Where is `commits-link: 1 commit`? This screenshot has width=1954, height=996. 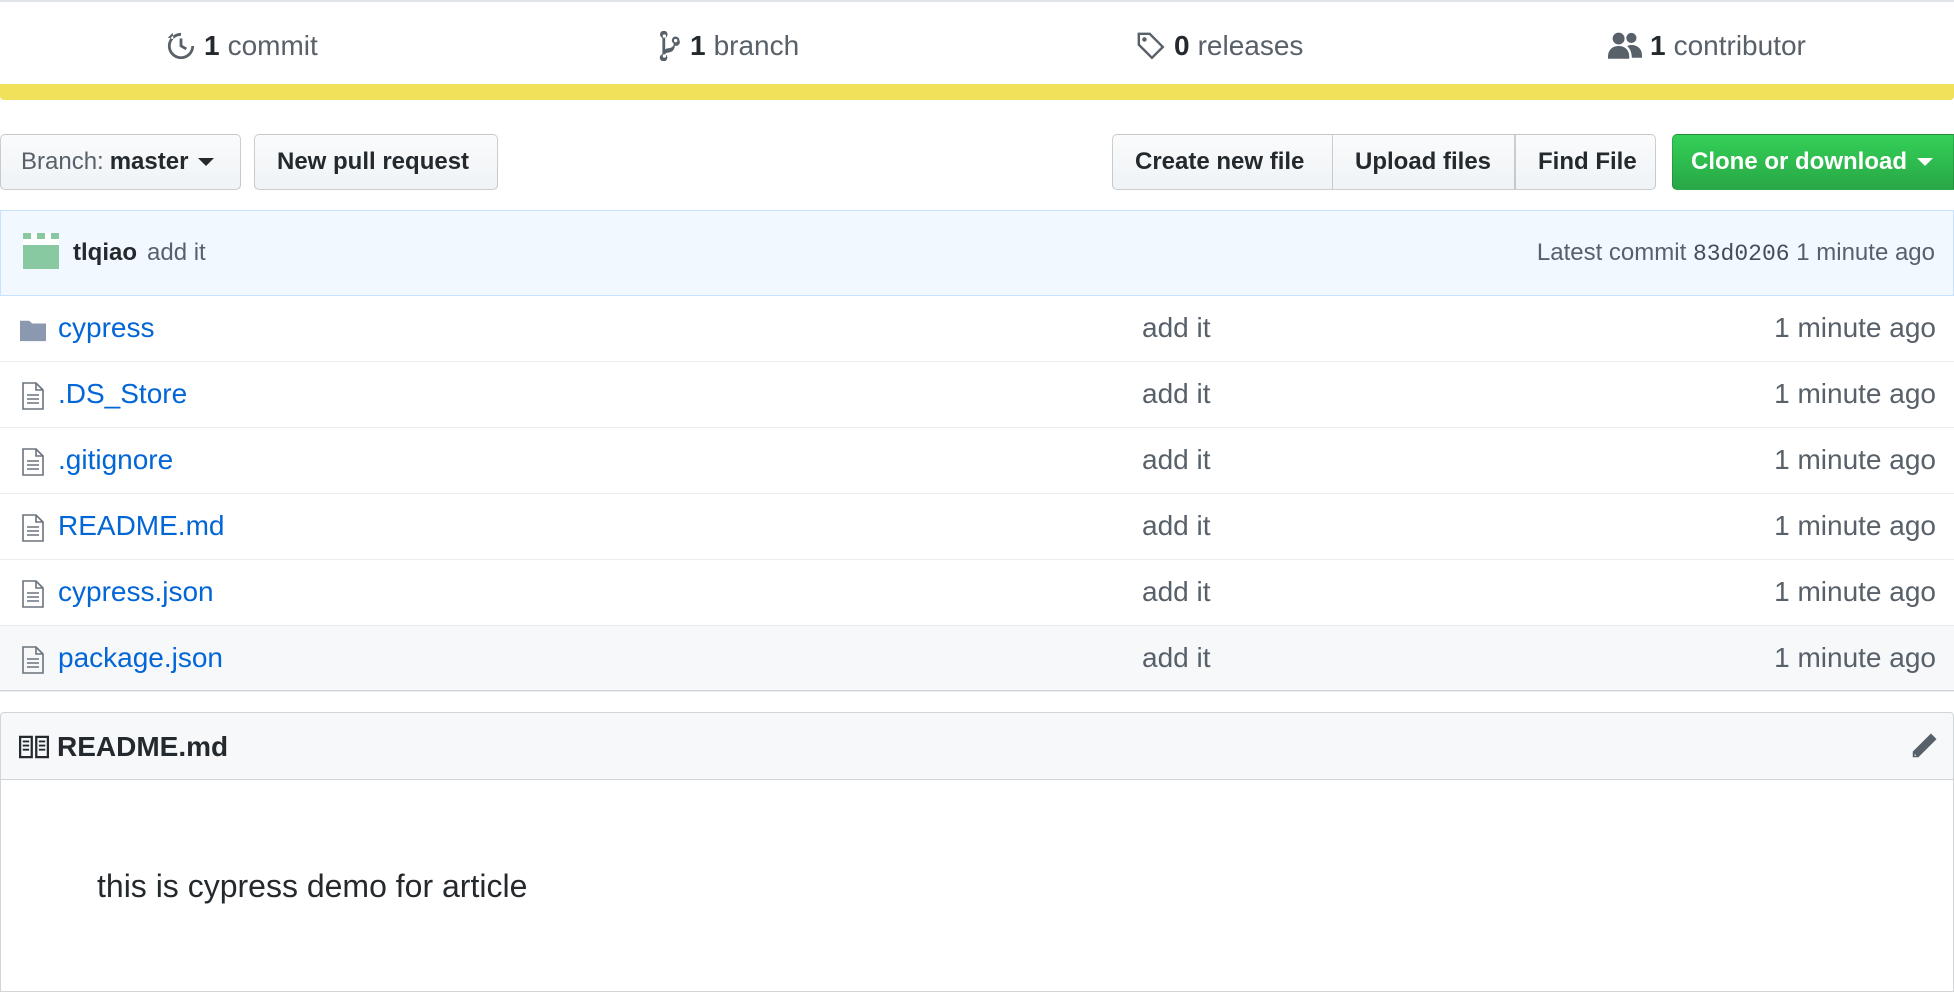
commits-link: 1 commit is located at coordinates (242, 46).